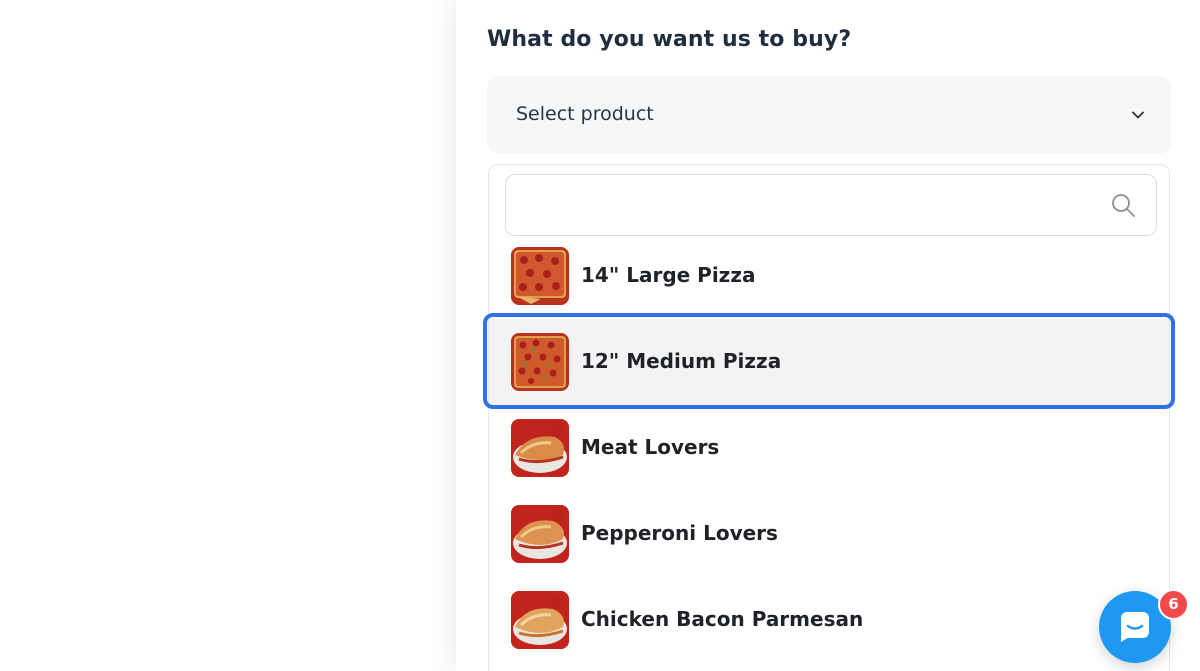  I want to click on product-option-label: 12" Medium Pizza, so click(681, 361).